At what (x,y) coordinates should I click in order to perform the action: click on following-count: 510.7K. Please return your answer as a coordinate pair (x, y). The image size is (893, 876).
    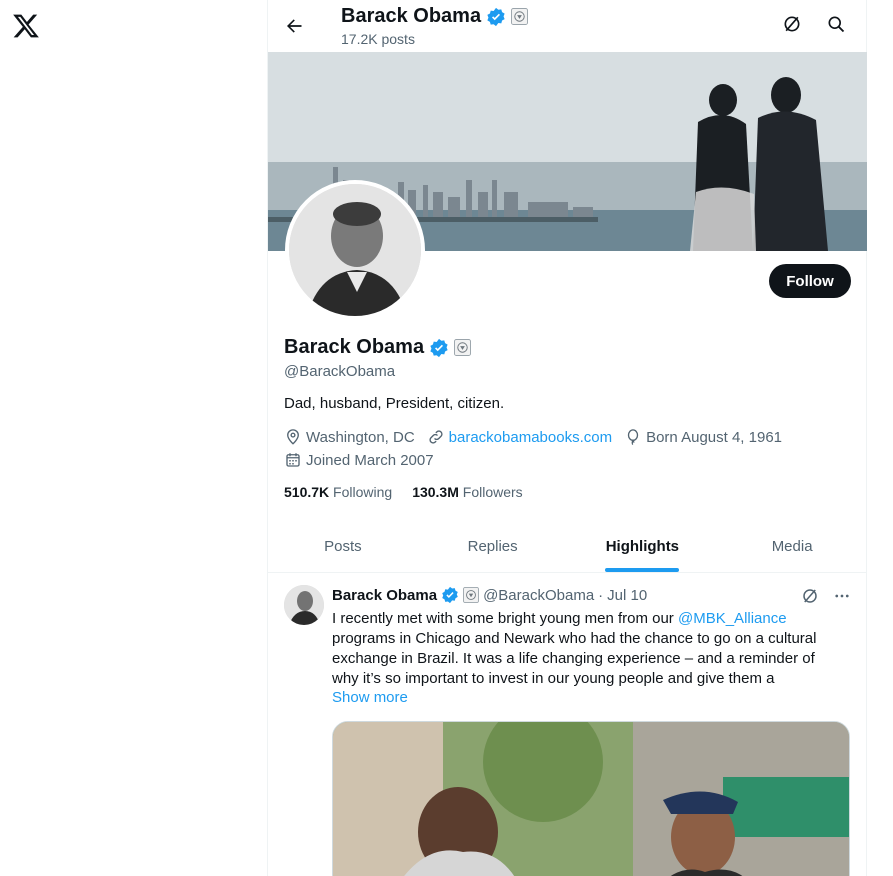
    Looking at the image, I should click on (307, 492).